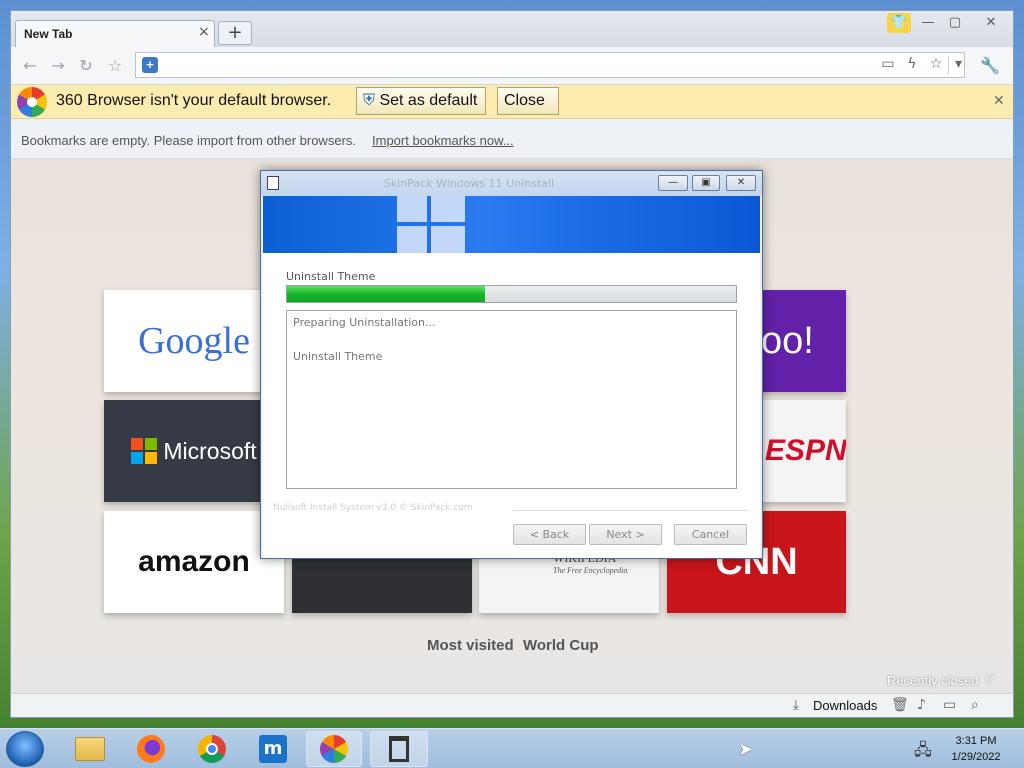 The width and height of the screenshot is (1024, 768). Describe the element at coordinates (399, 749) in the screenshot. I see `uninstaller-taskbar-icon` at that location.